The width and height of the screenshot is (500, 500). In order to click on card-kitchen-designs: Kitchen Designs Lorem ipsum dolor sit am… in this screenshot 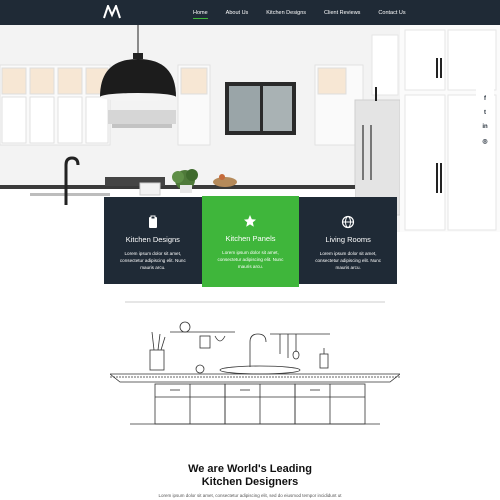, I will do `click(153, 240)`.